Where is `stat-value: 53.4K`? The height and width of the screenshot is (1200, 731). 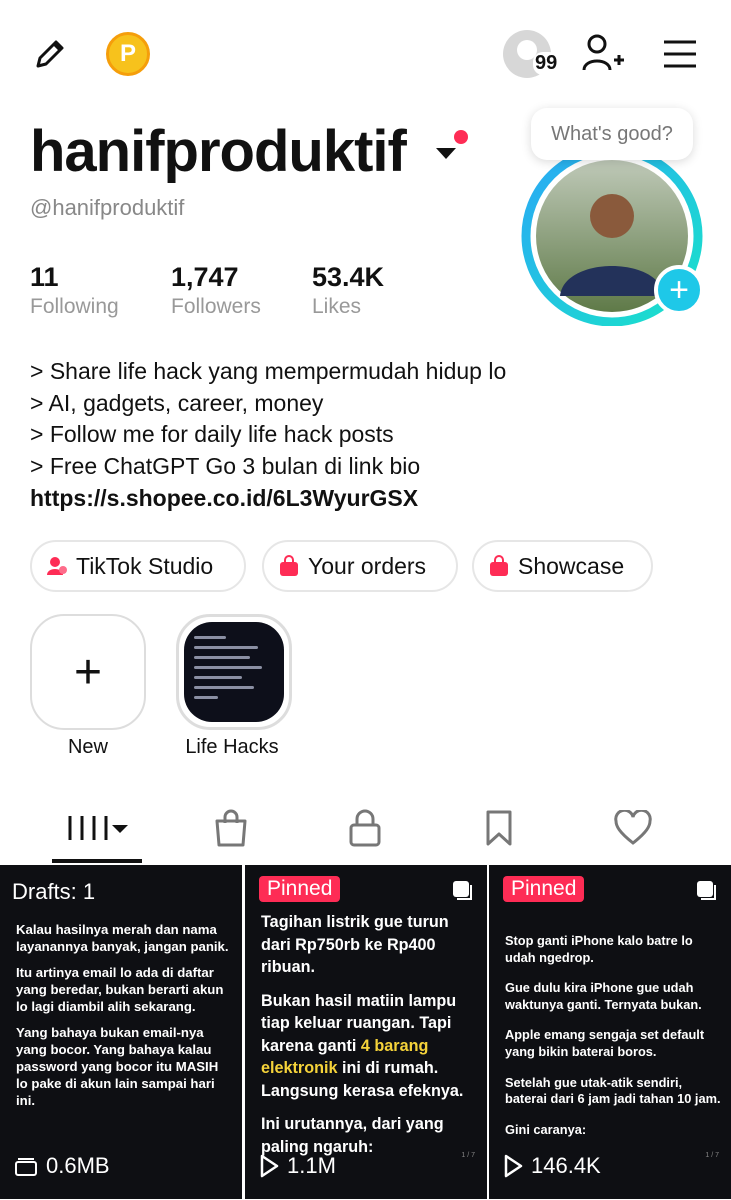 stat-value: 53.4K is located at coordinates (348, 277).